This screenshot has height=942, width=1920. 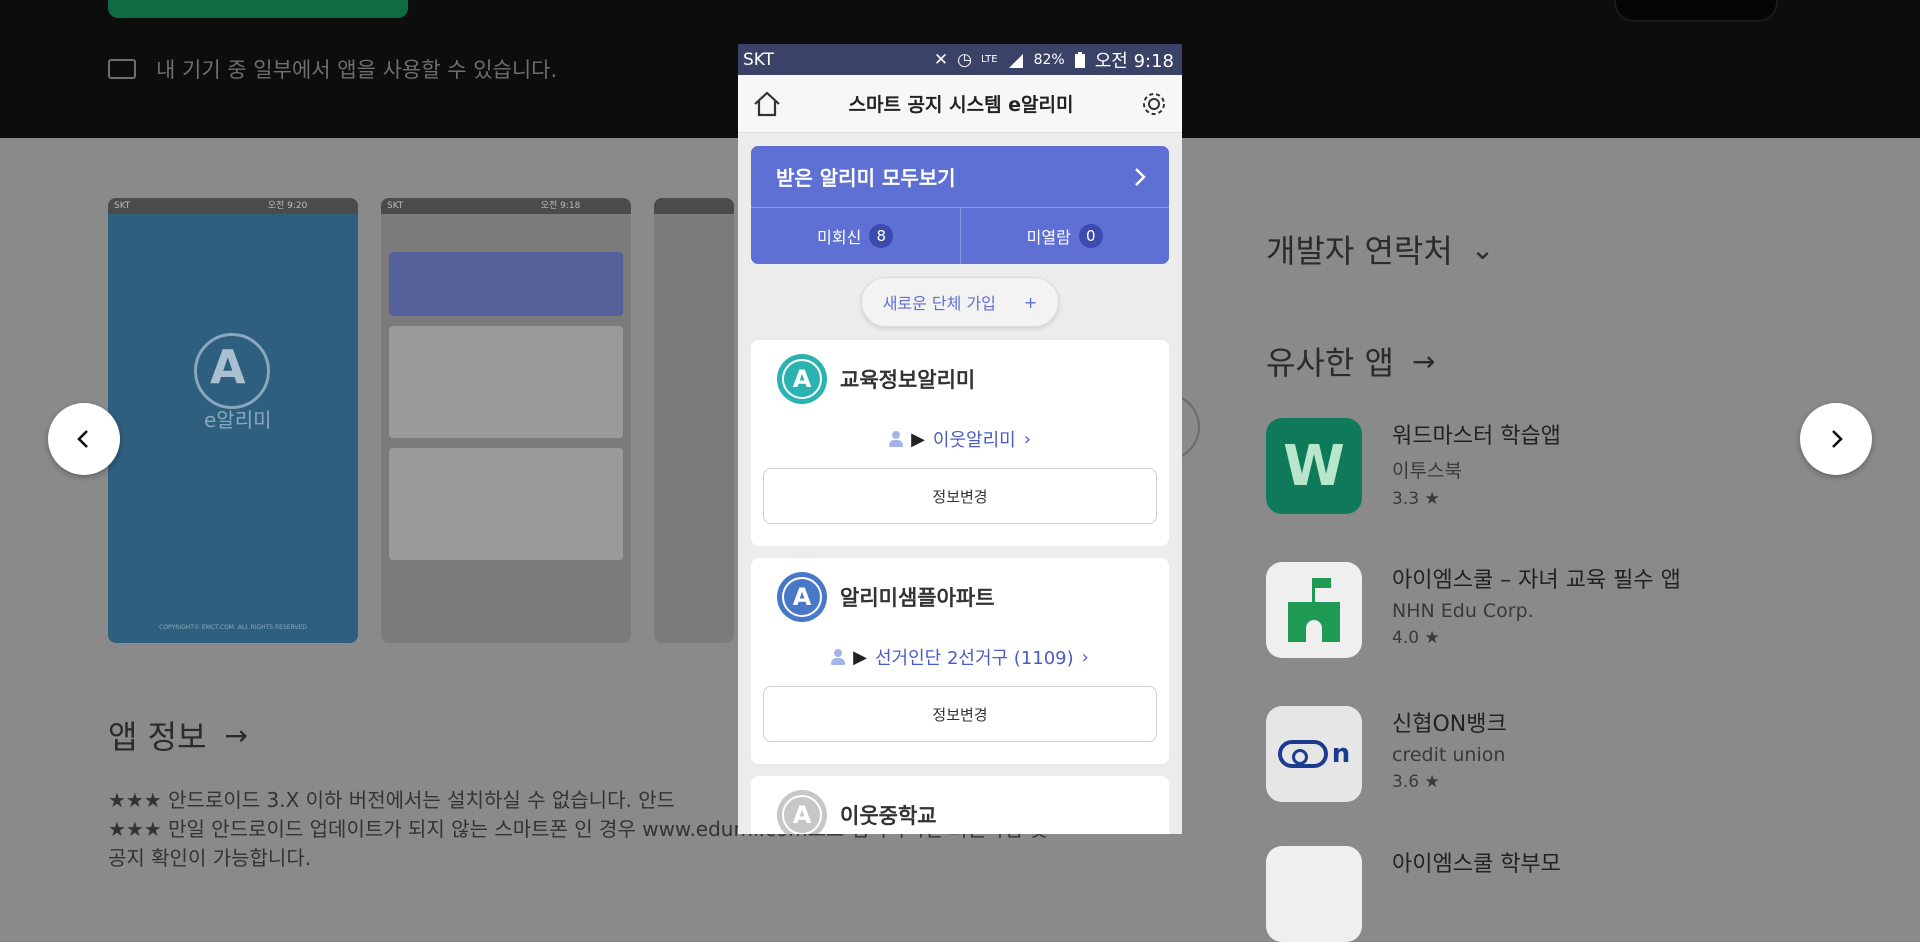 I want to click on thumb-status-bar: SKT 오전 9:20, so click(x=233, y=206).